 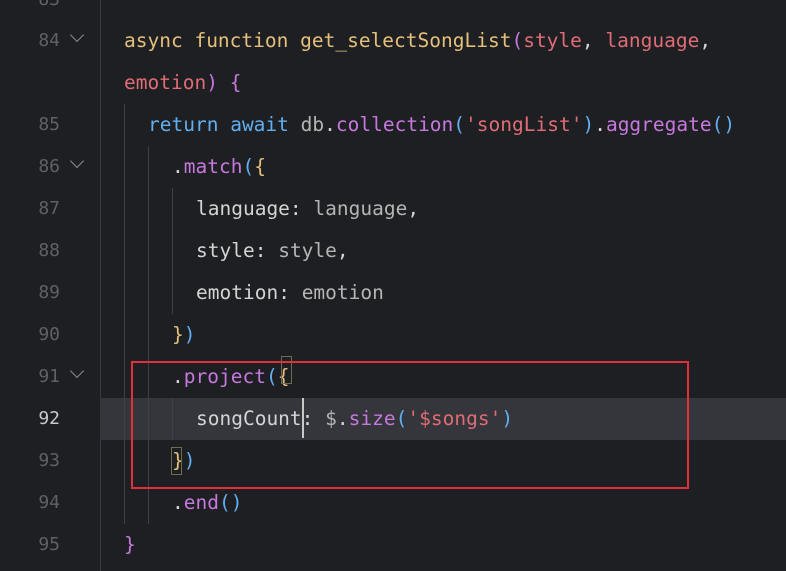 I want to click on line-number: 95, so click(x=49, y=544).